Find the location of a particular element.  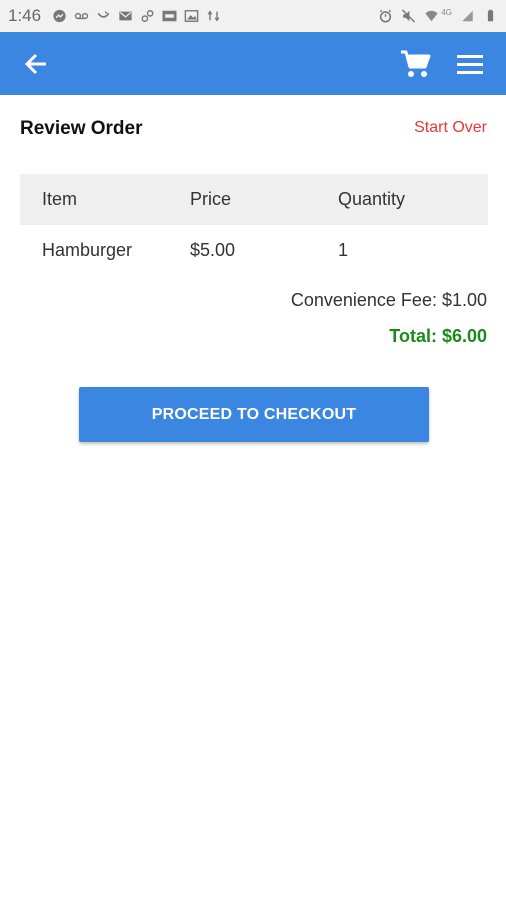

messenger-icon is located at coordinates (59, 16).